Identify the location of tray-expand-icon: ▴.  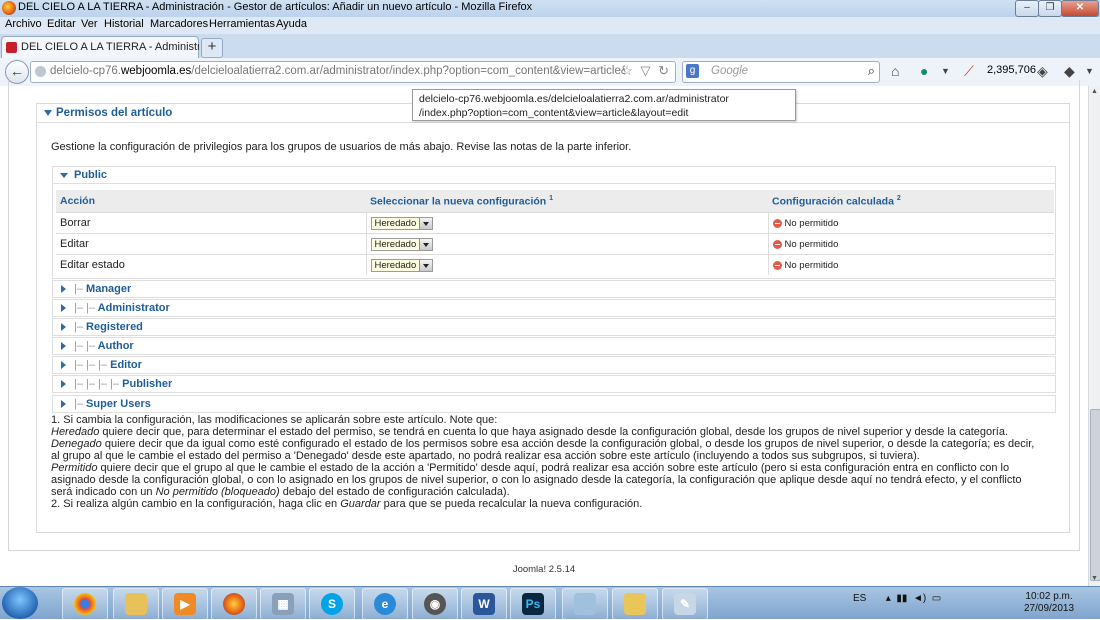
(888, 598).